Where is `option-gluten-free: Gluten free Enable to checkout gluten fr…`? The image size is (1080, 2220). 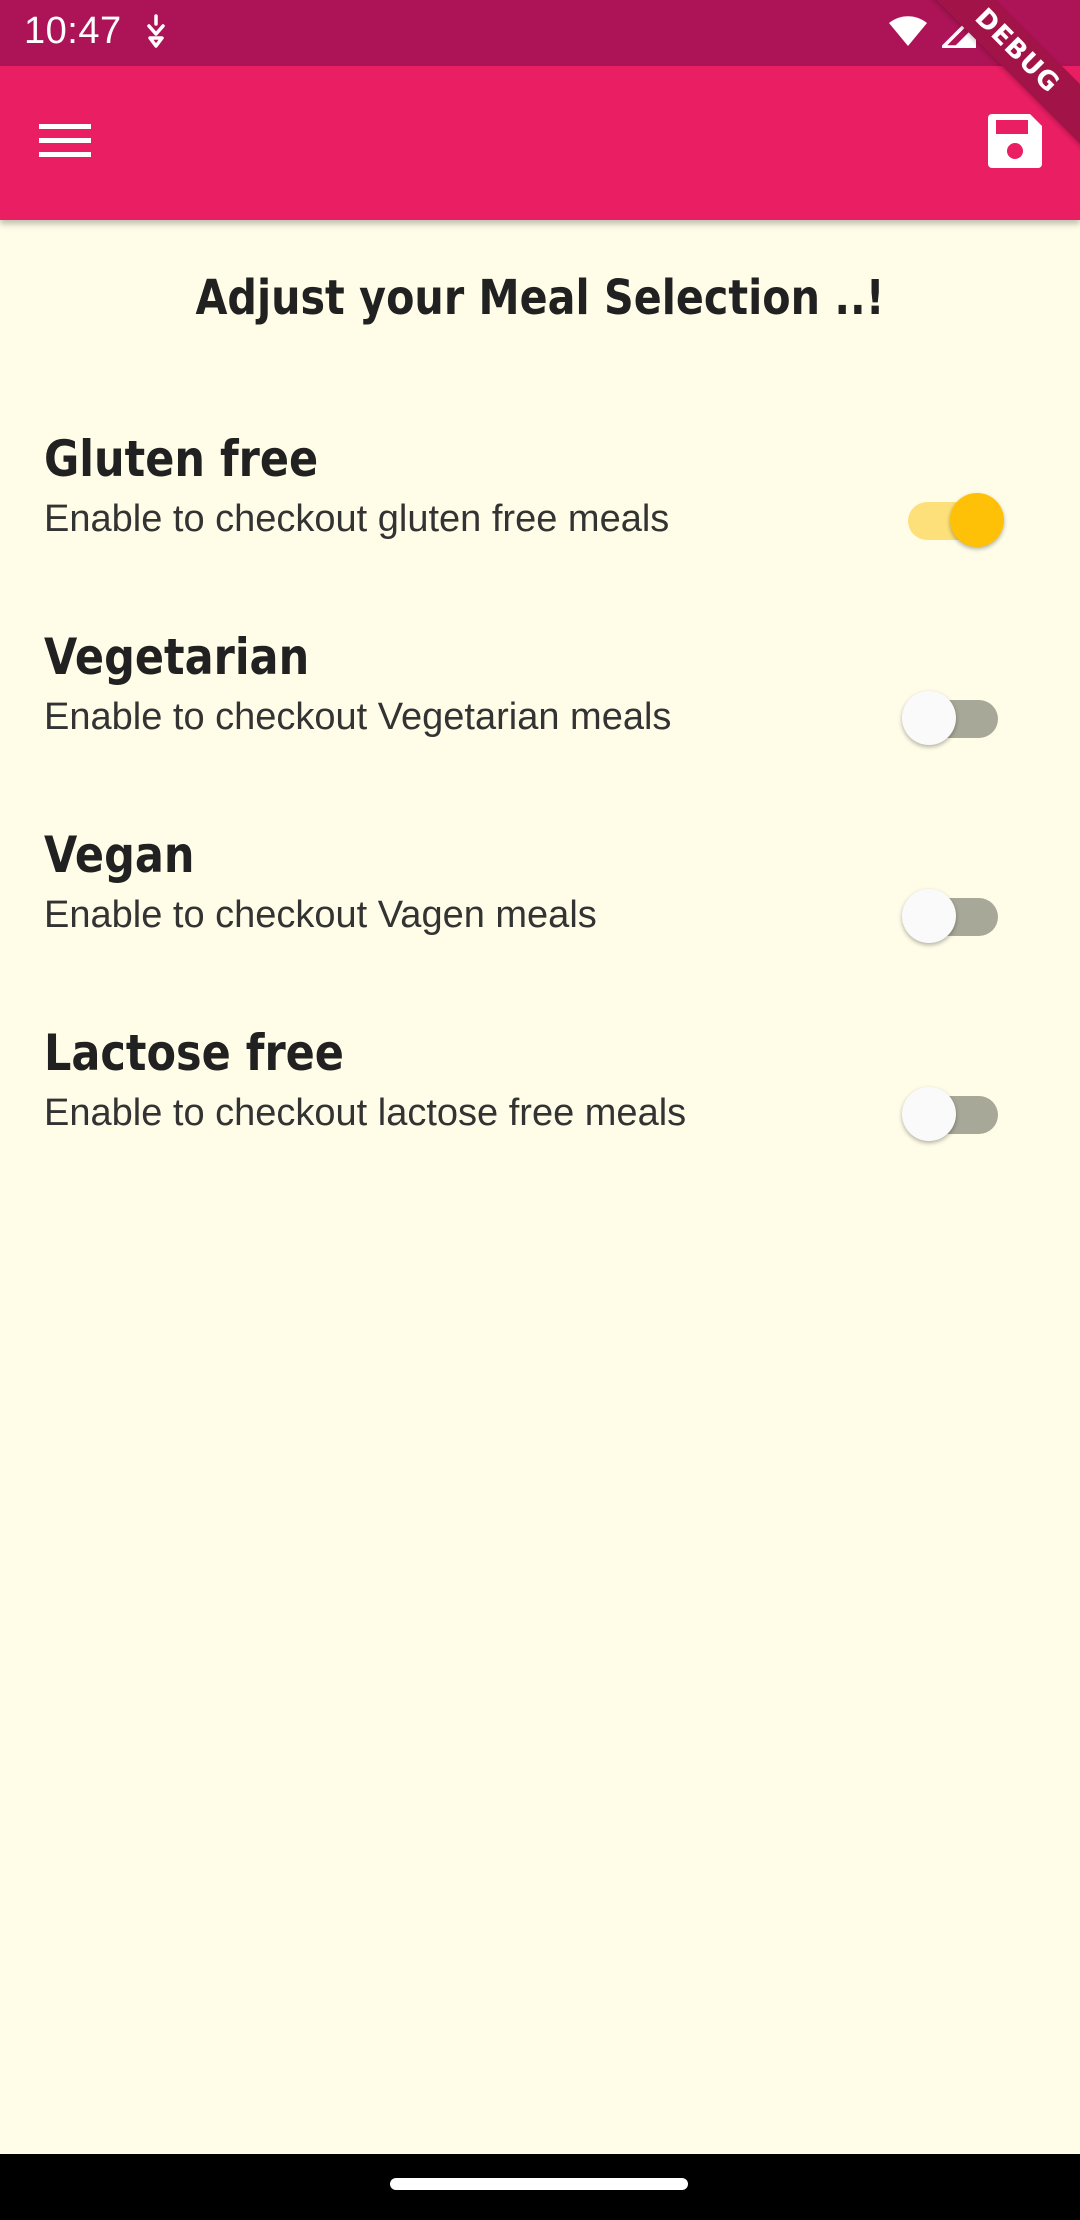
option-gluten-free: Gluten free Enable to checkout gluten fr… is located at coordinates (540, 529).